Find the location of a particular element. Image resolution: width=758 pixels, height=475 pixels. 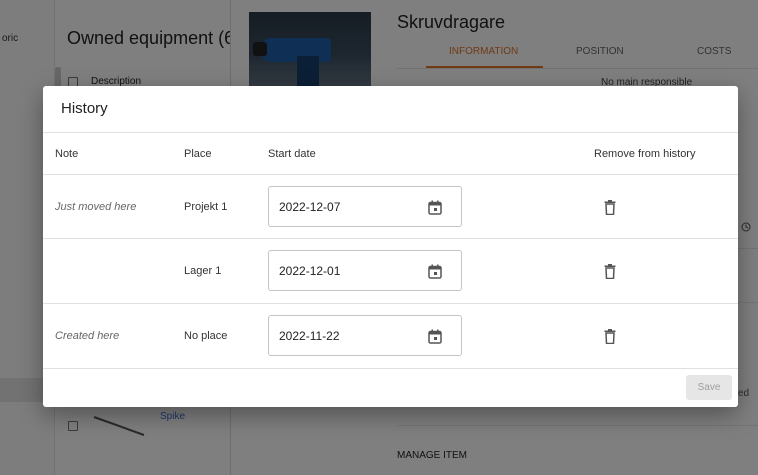

column-header-start-date: Start date is located at coordinates (292, 154).